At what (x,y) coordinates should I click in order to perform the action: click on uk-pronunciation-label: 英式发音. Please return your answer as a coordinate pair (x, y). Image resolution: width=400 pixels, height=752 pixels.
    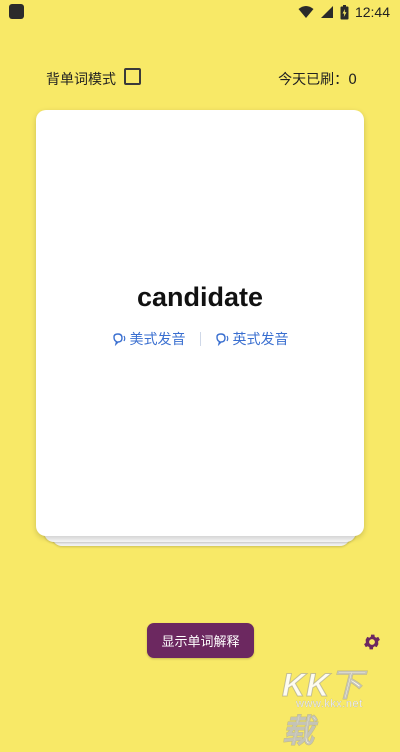
    Looking at the image, I should click on (260, 340).